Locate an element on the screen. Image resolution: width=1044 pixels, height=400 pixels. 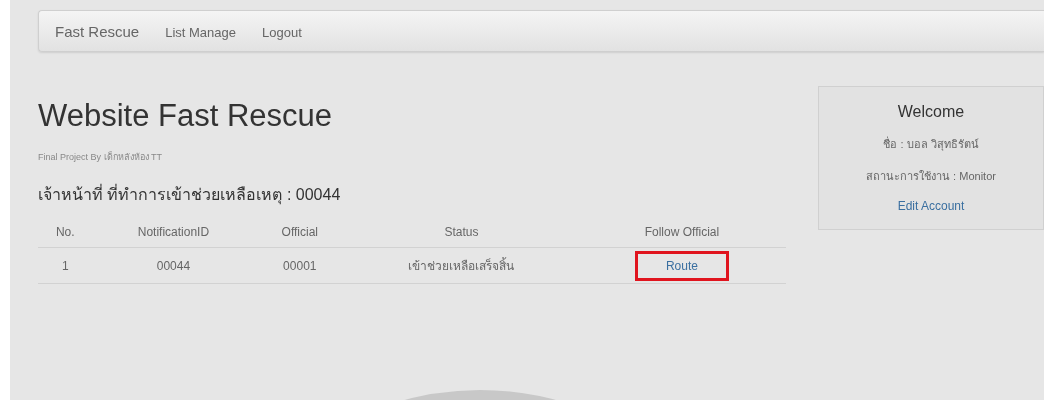
column-header: No. is located at coordinates (65, 232).